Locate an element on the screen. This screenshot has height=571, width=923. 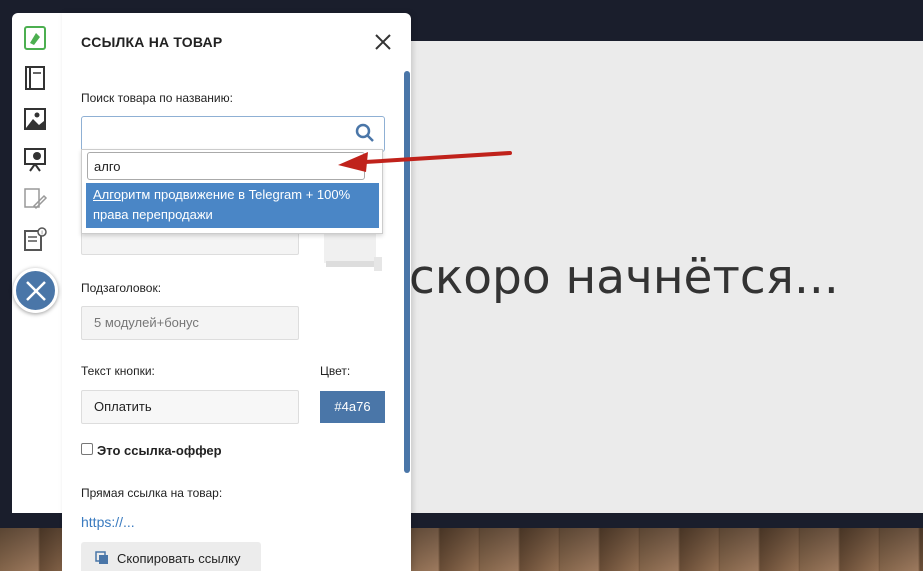
offer-checkbox is located at coordinates (87, 449).